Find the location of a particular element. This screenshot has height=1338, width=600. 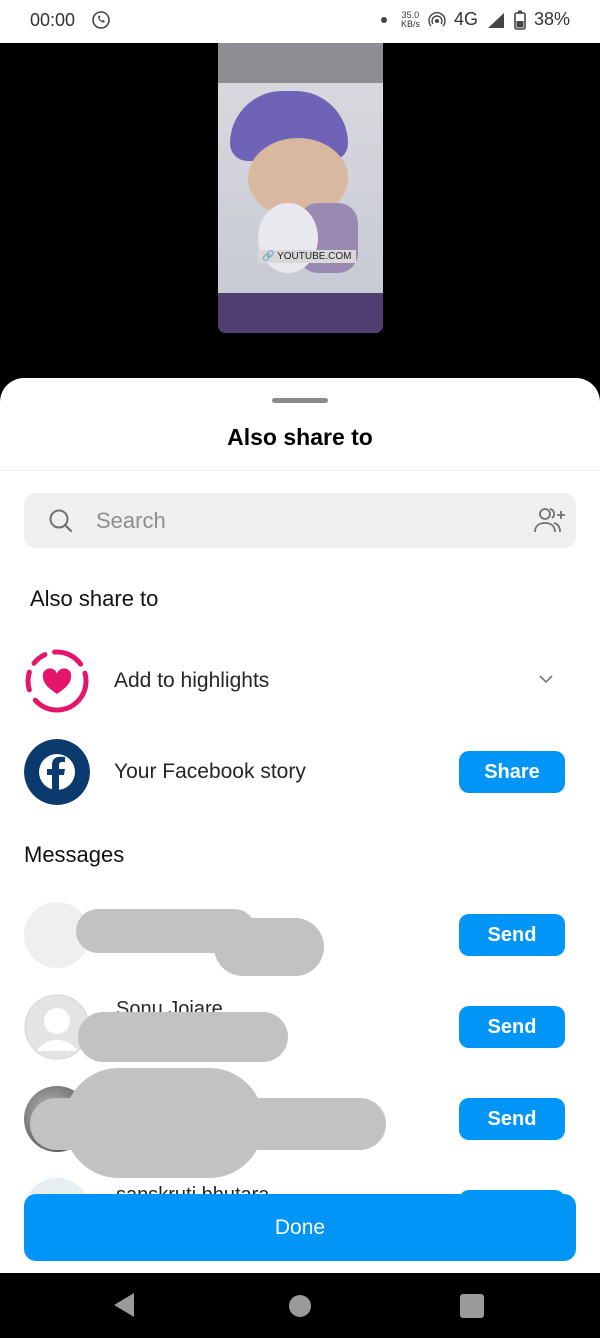

also-share-heading: Also share to is located at coordinates (94, 598).